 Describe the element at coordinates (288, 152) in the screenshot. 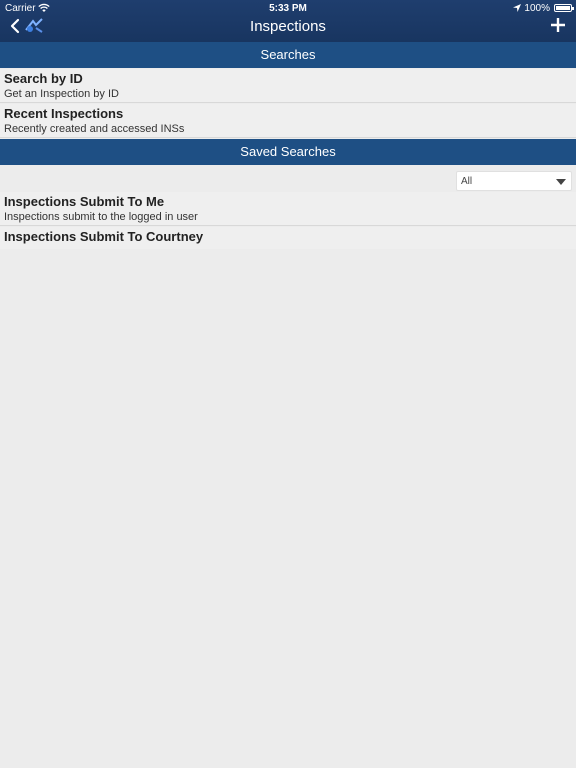

I see `section-header-saved-searches: Saved Searches` at that location.